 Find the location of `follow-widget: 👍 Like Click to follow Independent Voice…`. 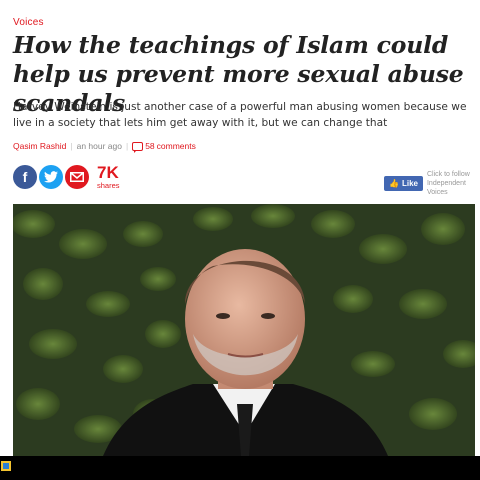

follow-widget: 👍 Like Click to follow Independent Voice… is located at coordinates (432, 183).